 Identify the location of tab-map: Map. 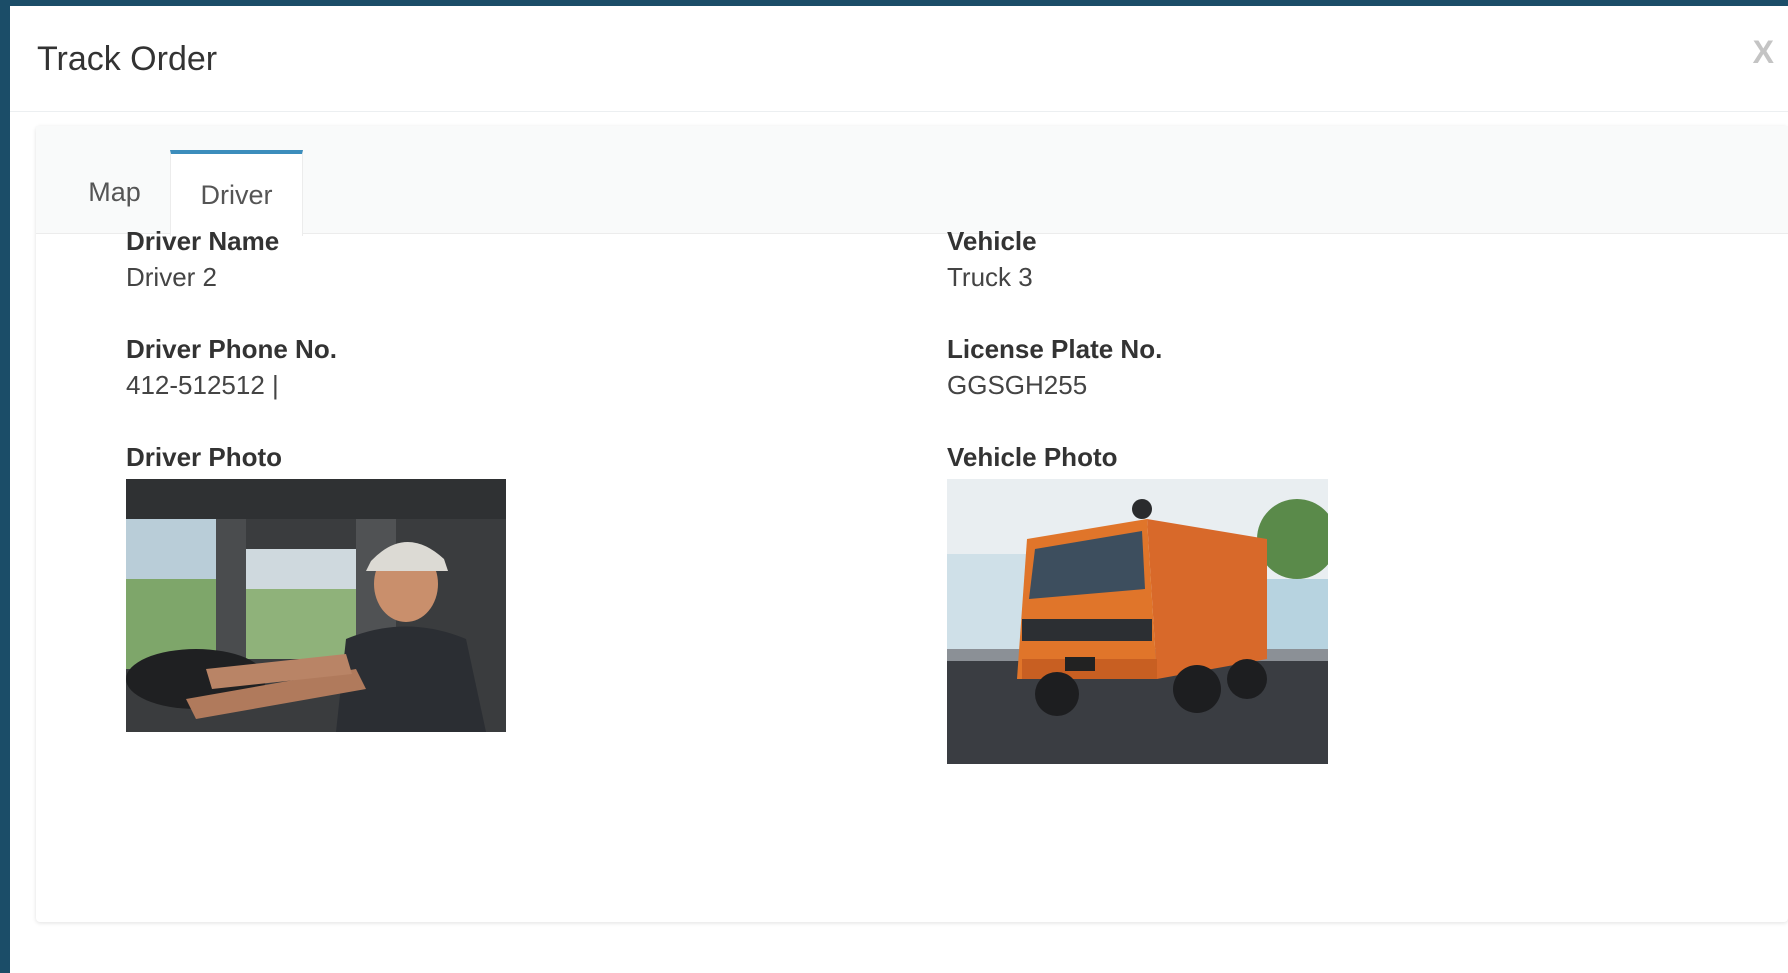
(114, 192).